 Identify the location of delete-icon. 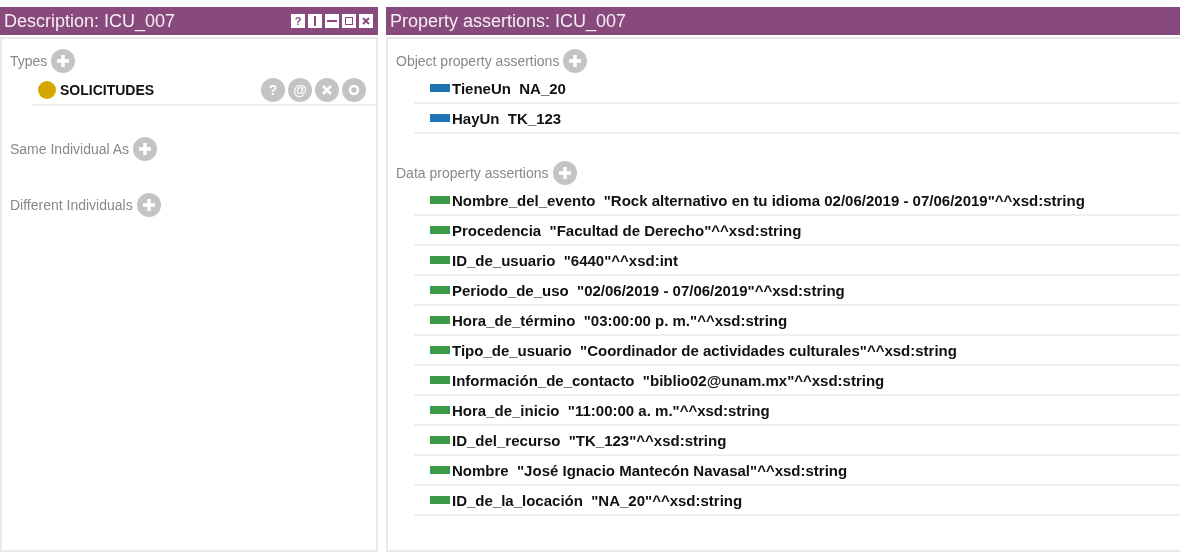
(327, 90).